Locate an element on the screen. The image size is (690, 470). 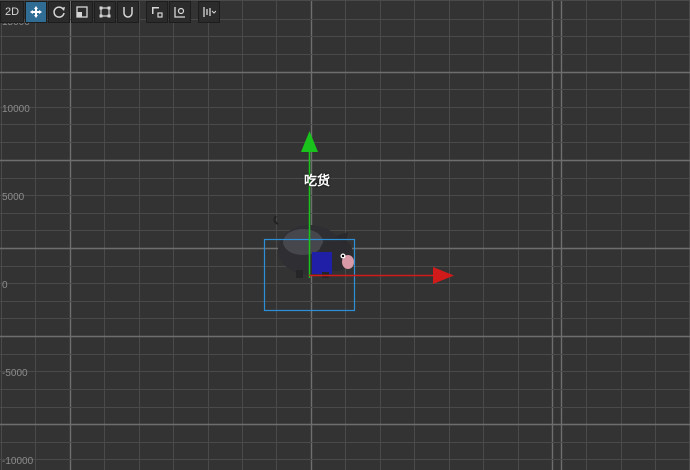
local-coord-icon is located at coordinates (179, 12).